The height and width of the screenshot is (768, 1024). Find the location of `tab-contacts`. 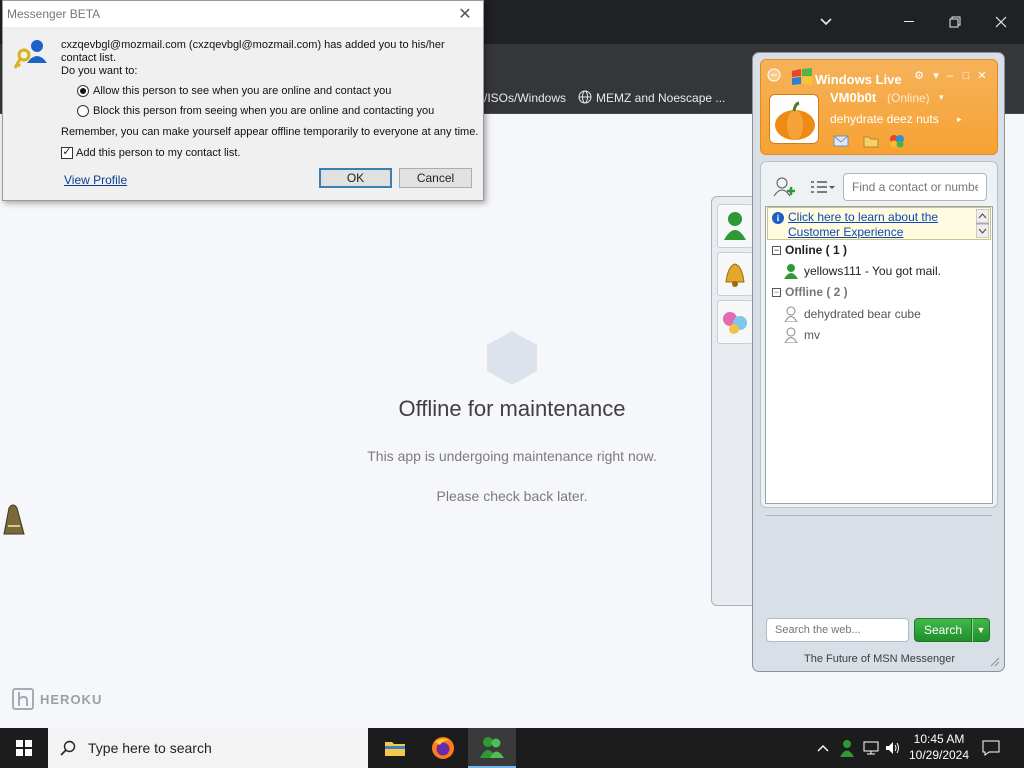

tab-contacts is located at coordinates (735, 226).